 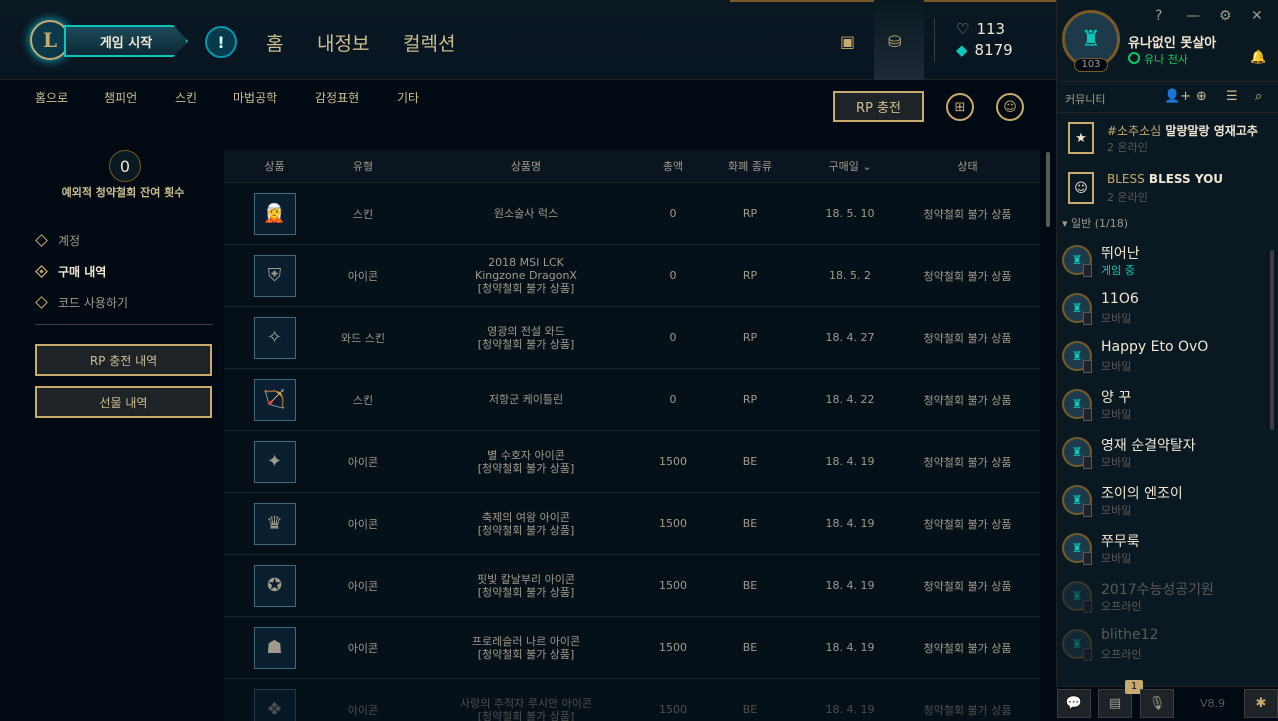 What do you see at coordinates (1074, 703) in the screenshot?
I see `chat-icon: 💬` at bounding box center [1074, 703].